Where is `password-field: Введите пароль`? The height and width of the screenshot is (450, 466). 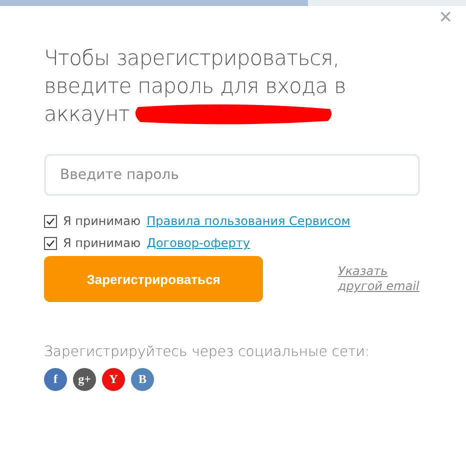
password-field: Введите пароль is located at coordinates (232, 175).